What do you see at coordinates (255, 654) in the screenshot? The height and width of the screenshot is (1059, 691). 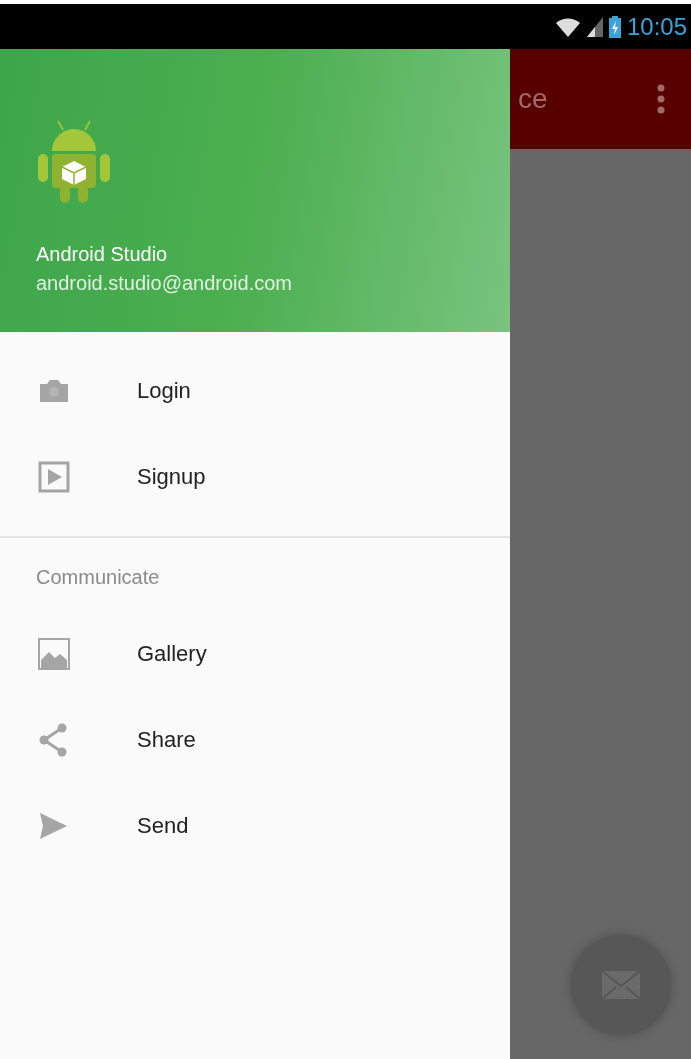 I see `menu-item: Gallery` at bounding box center [255, 654].